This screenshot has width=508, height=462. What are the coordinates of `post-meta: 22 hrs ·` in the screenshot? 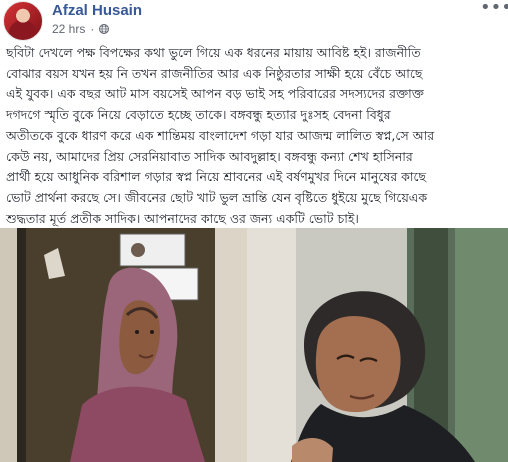 It's located at (81, 29).